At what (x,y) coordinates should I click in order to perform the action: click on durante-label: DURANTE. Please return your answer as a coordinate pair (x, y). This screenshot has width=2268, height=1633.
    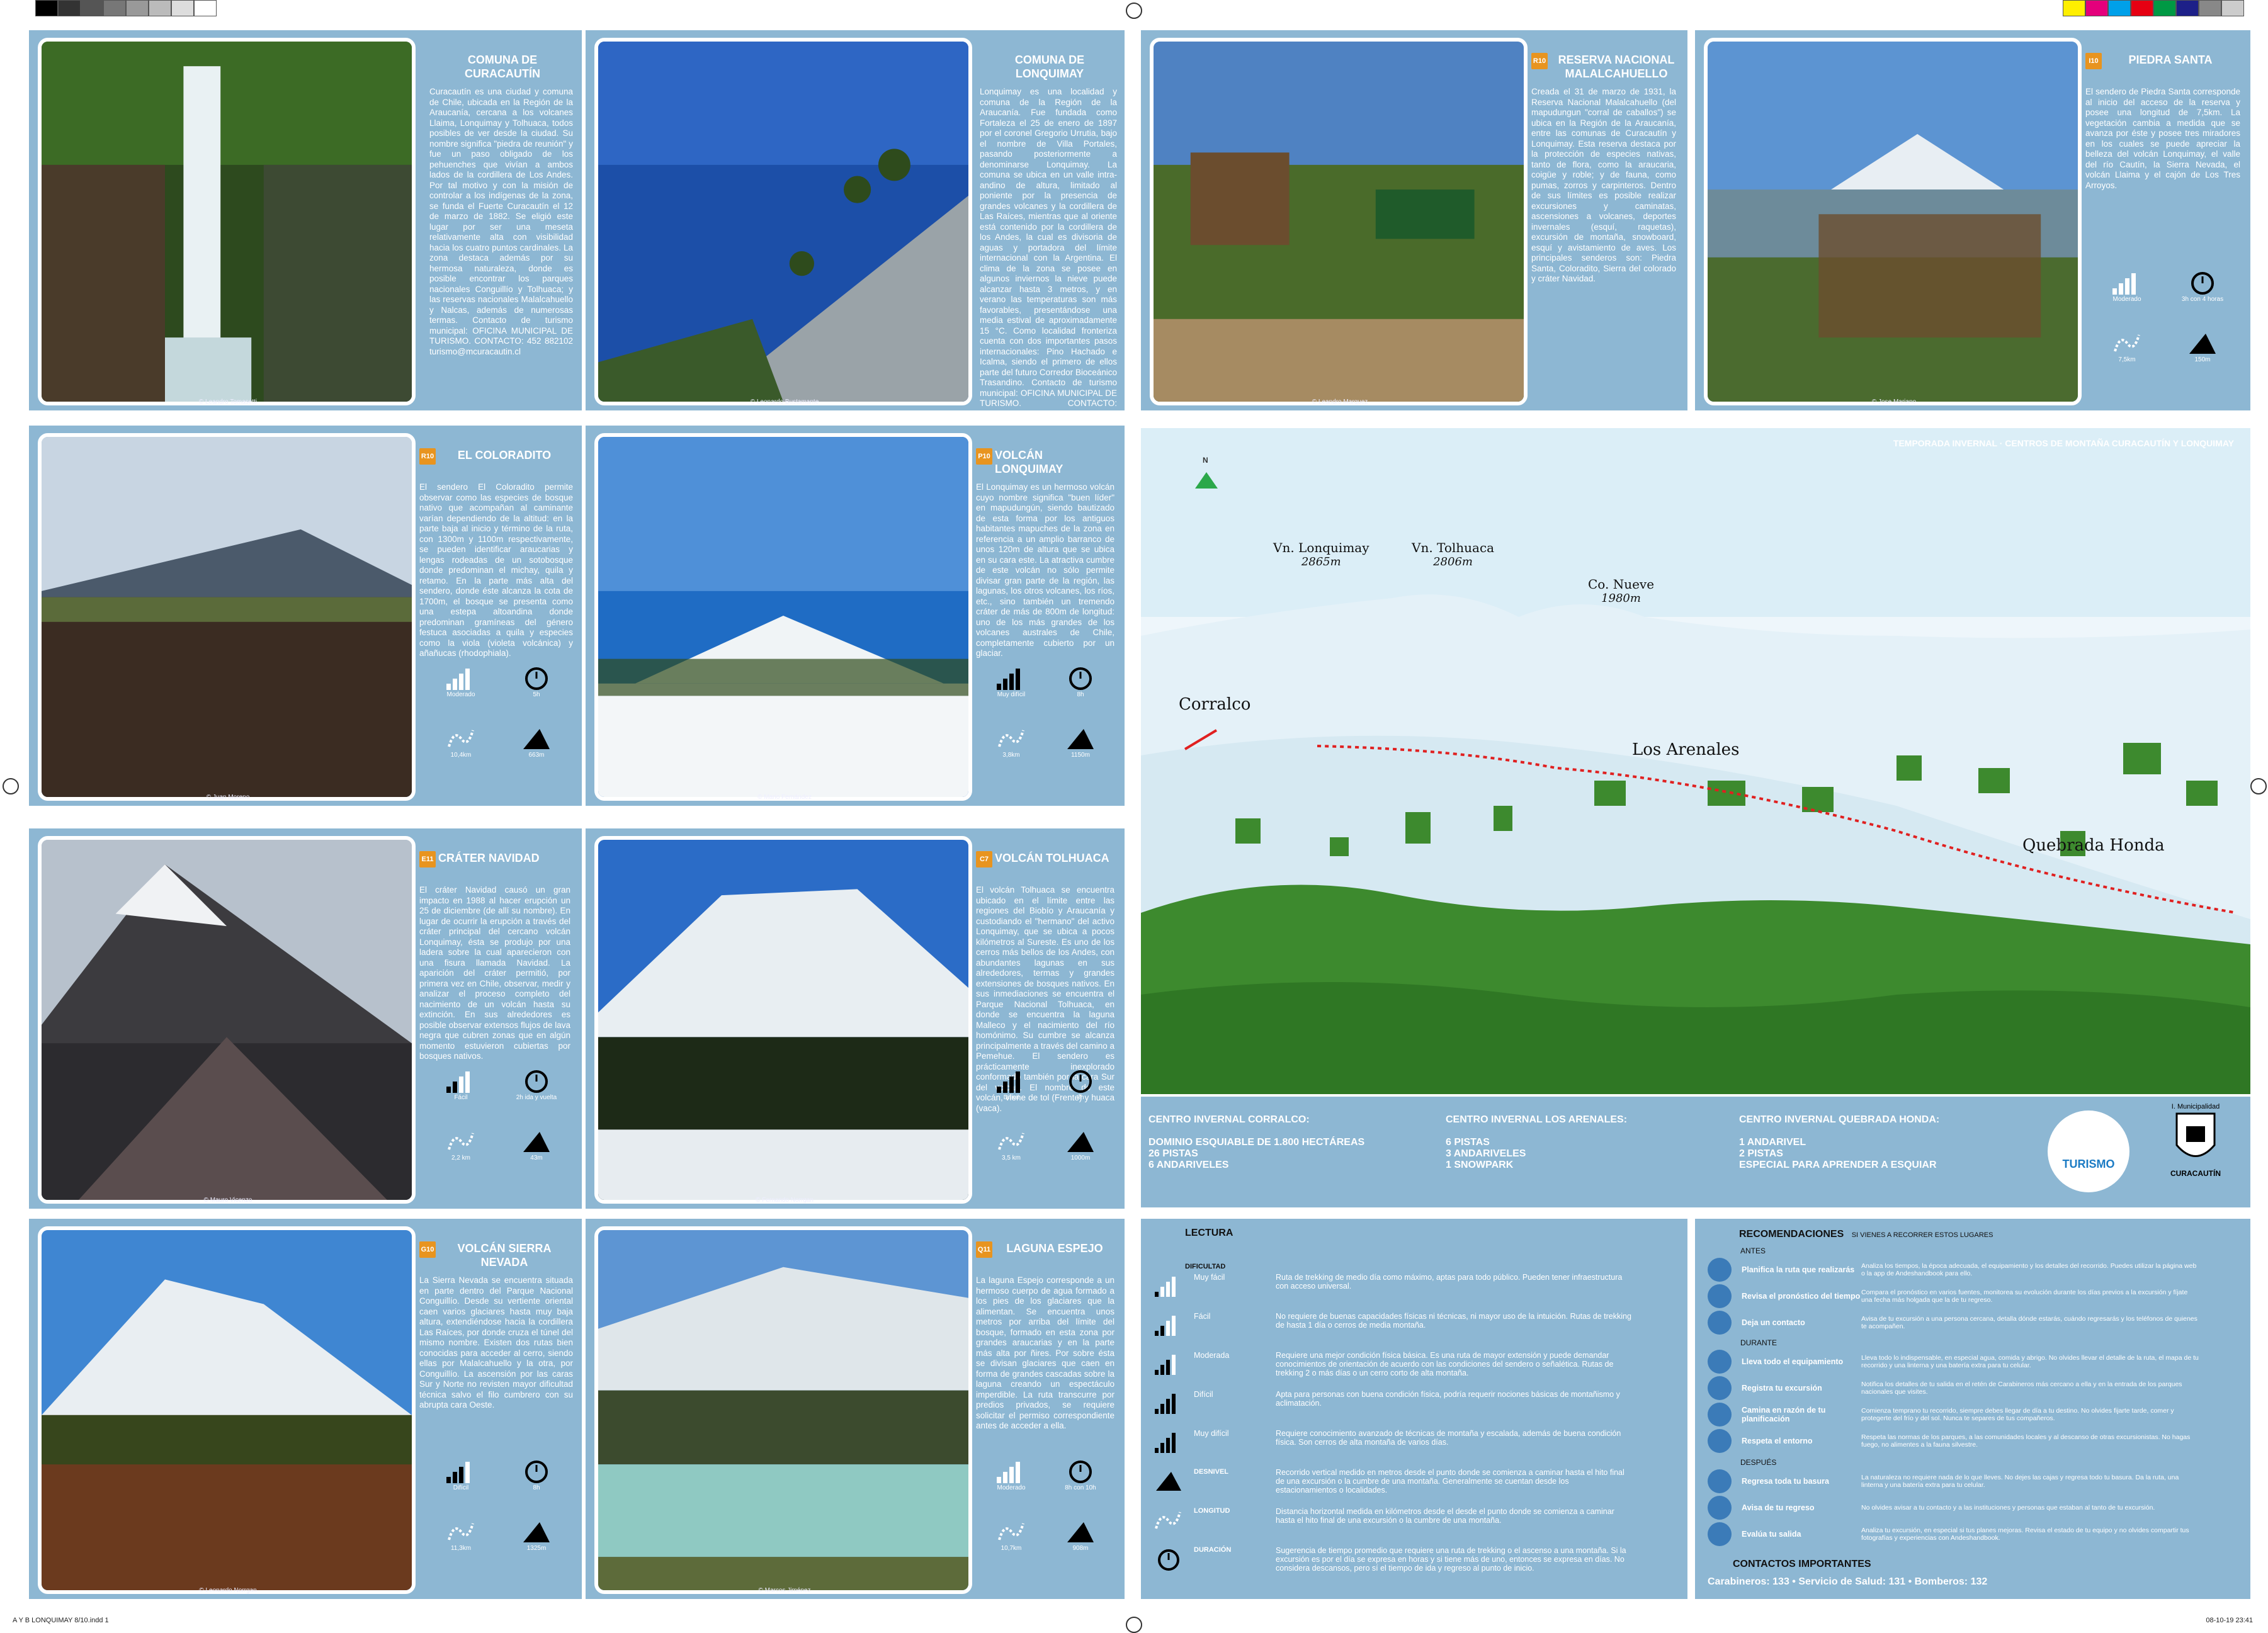
    Looking at the image, I should click on (1759, 1342).